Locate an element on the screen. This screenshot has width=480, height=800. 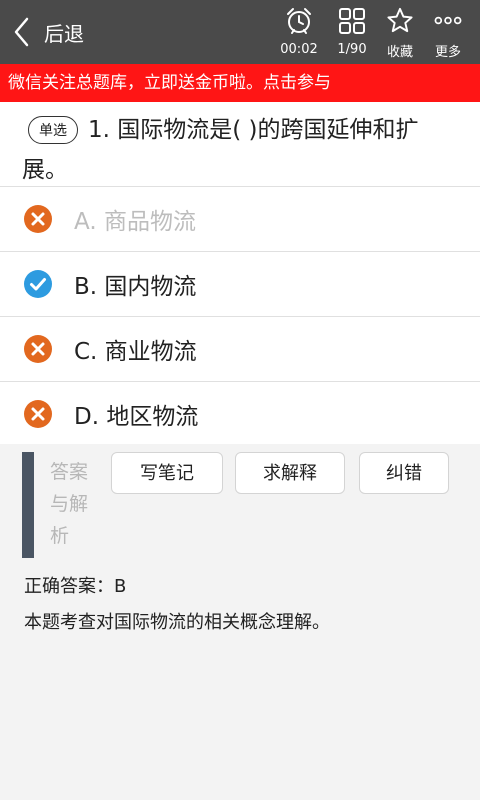
question-text: 1. 国际物流是( )的跨国延伸和扩展。 is located at coordinates (220, 150).